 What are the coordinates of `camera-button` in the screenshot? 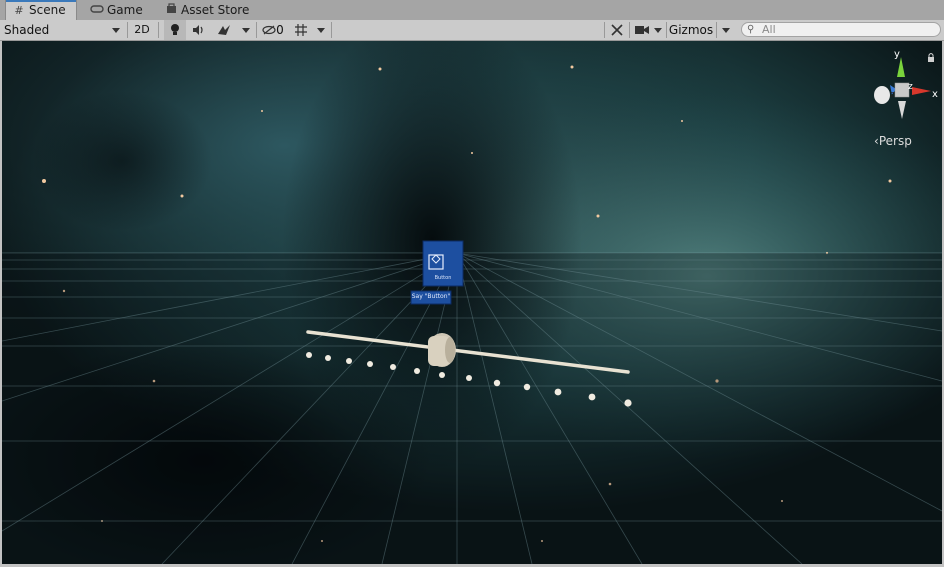 It's located at (642, 30).